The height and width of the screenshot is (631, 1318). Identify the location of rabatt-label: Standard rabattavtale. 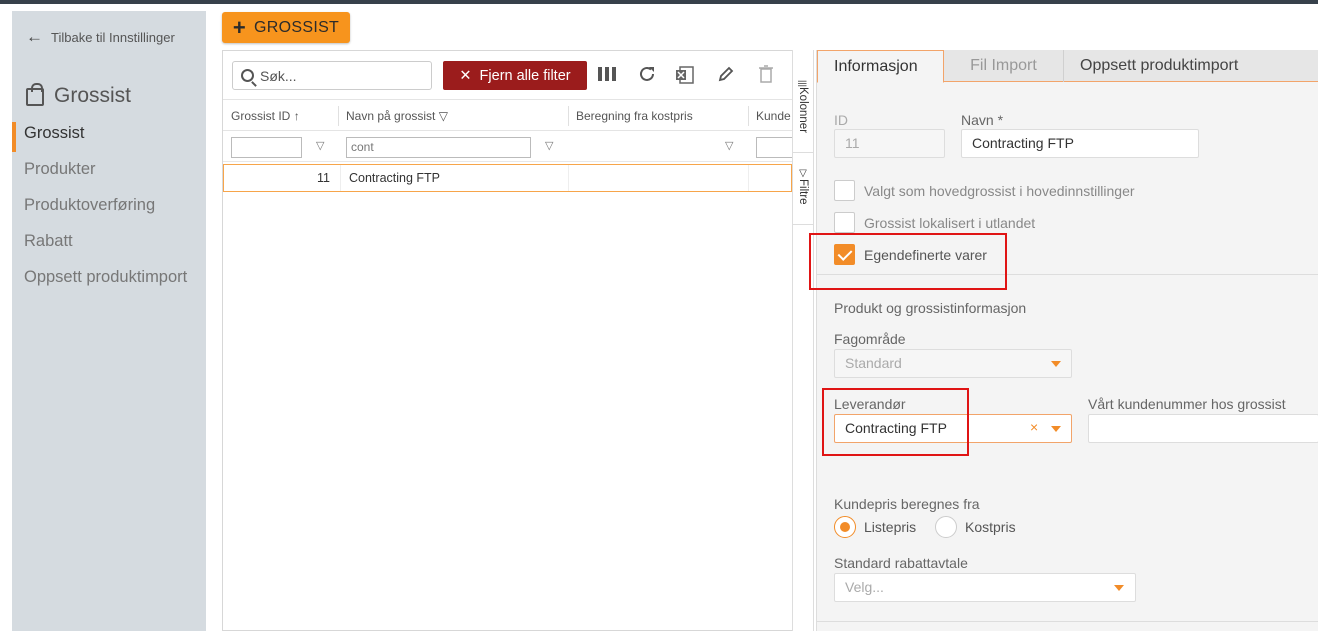
(901, 563).